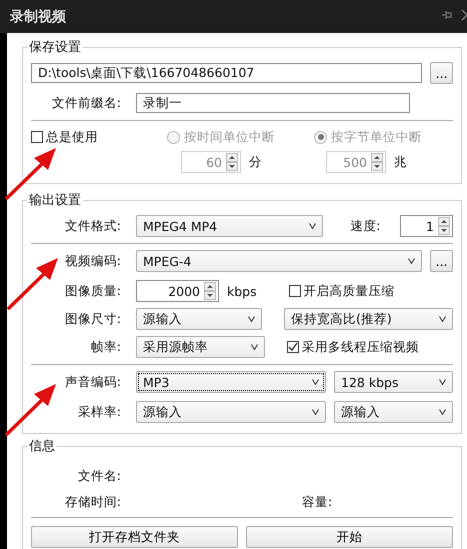 The width and height of the screenshot is (467, 549). I want to click on window-title: 录制视频, so click(38, 17).